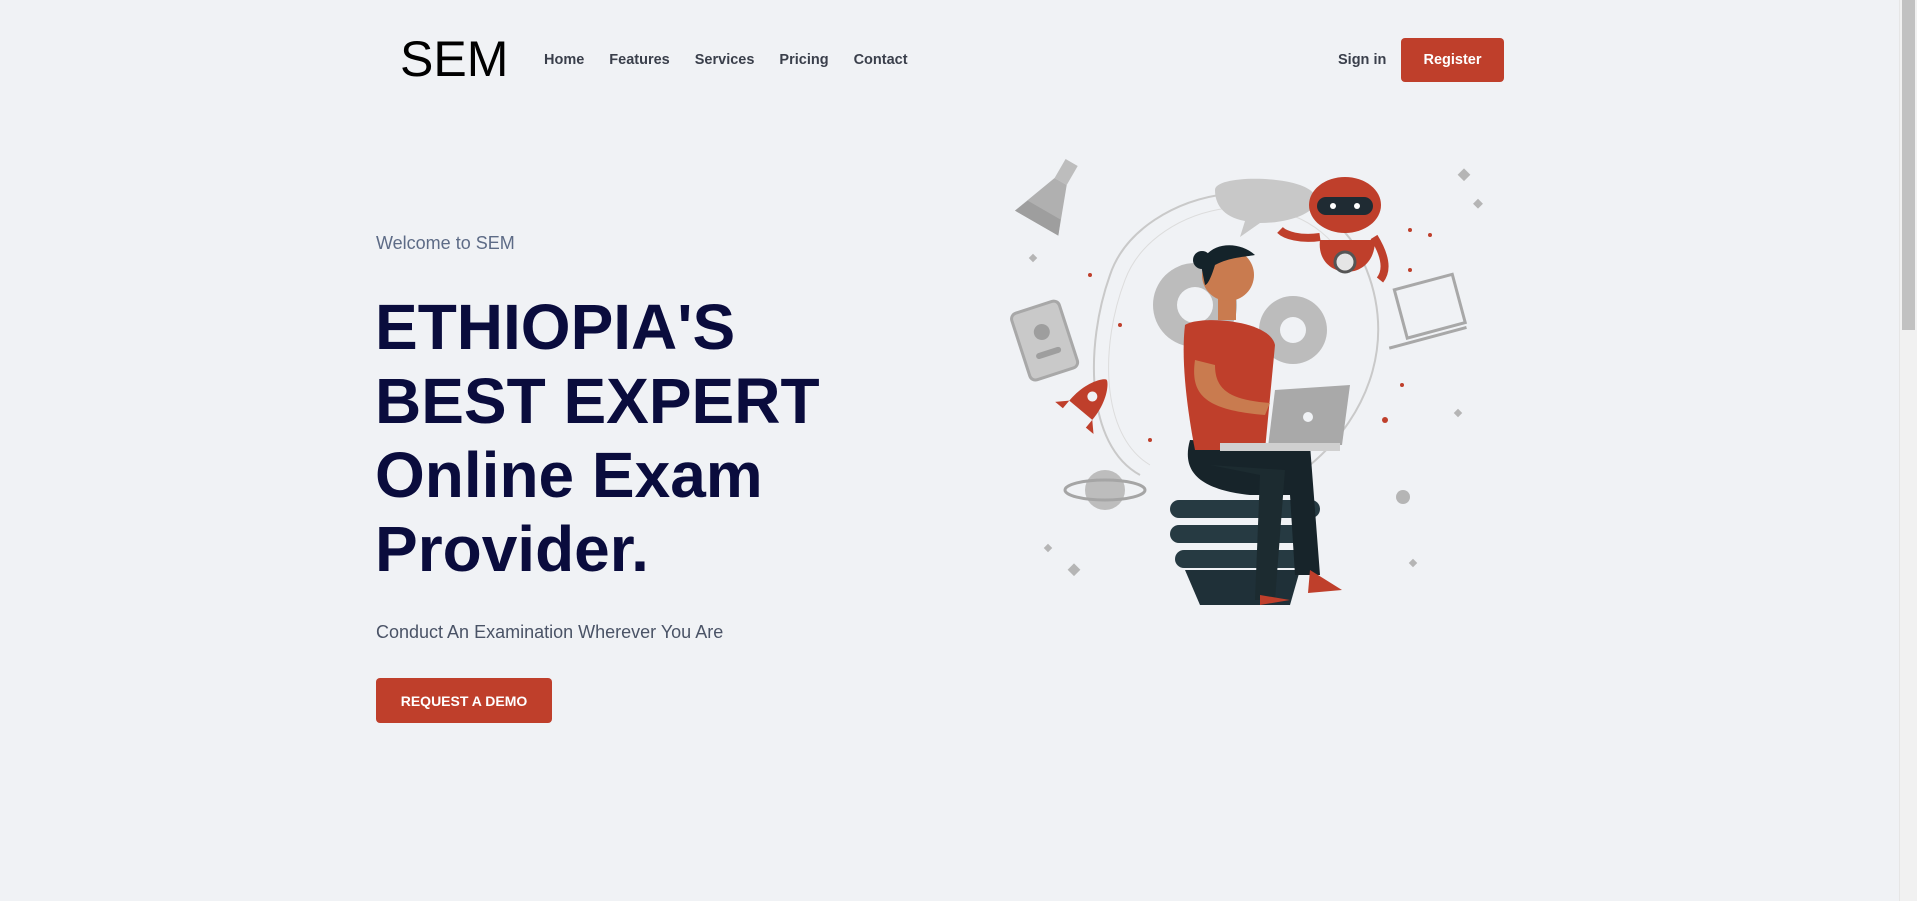  Describe the element at coordinates (725, 60) in the screenshot. I see `nav-link-services: Services` at that location.